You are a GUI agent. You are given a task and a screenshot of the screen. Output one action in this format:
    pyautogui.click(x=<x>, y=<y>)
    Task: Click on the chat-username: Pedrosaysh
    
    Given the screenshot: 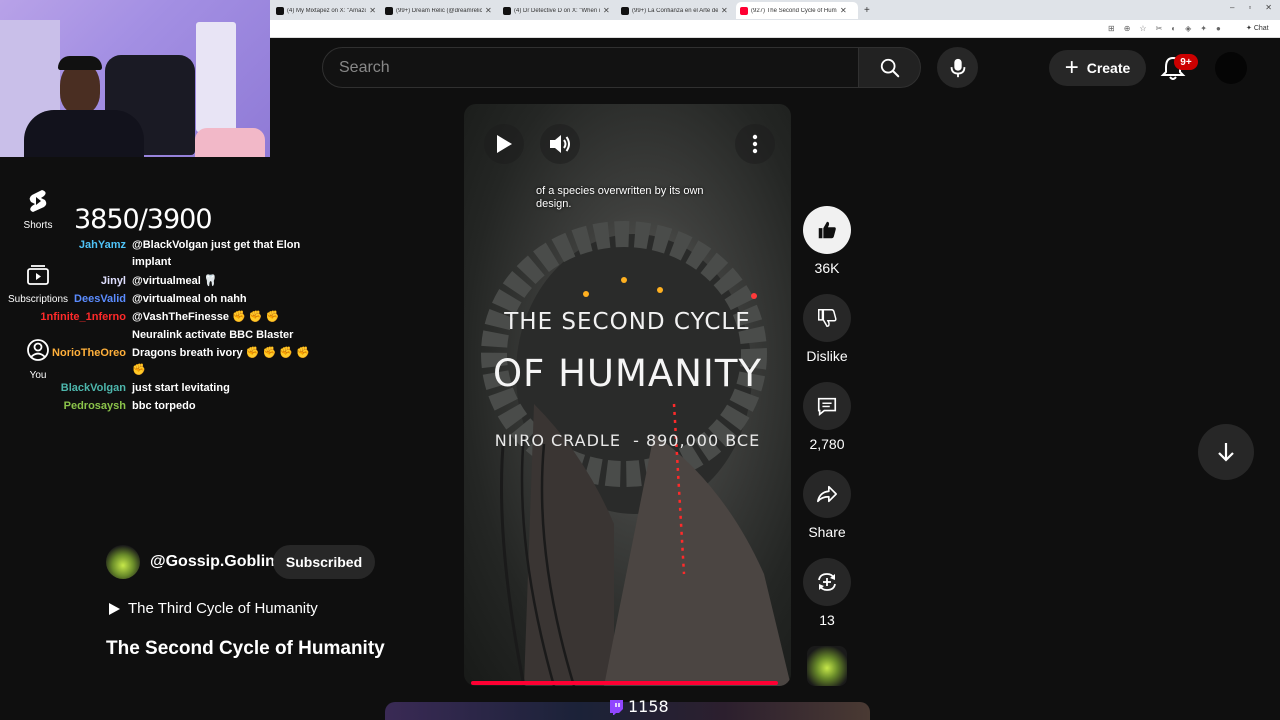 What is the action you would take?
    pyautogui.click(x=94, y=406)
    